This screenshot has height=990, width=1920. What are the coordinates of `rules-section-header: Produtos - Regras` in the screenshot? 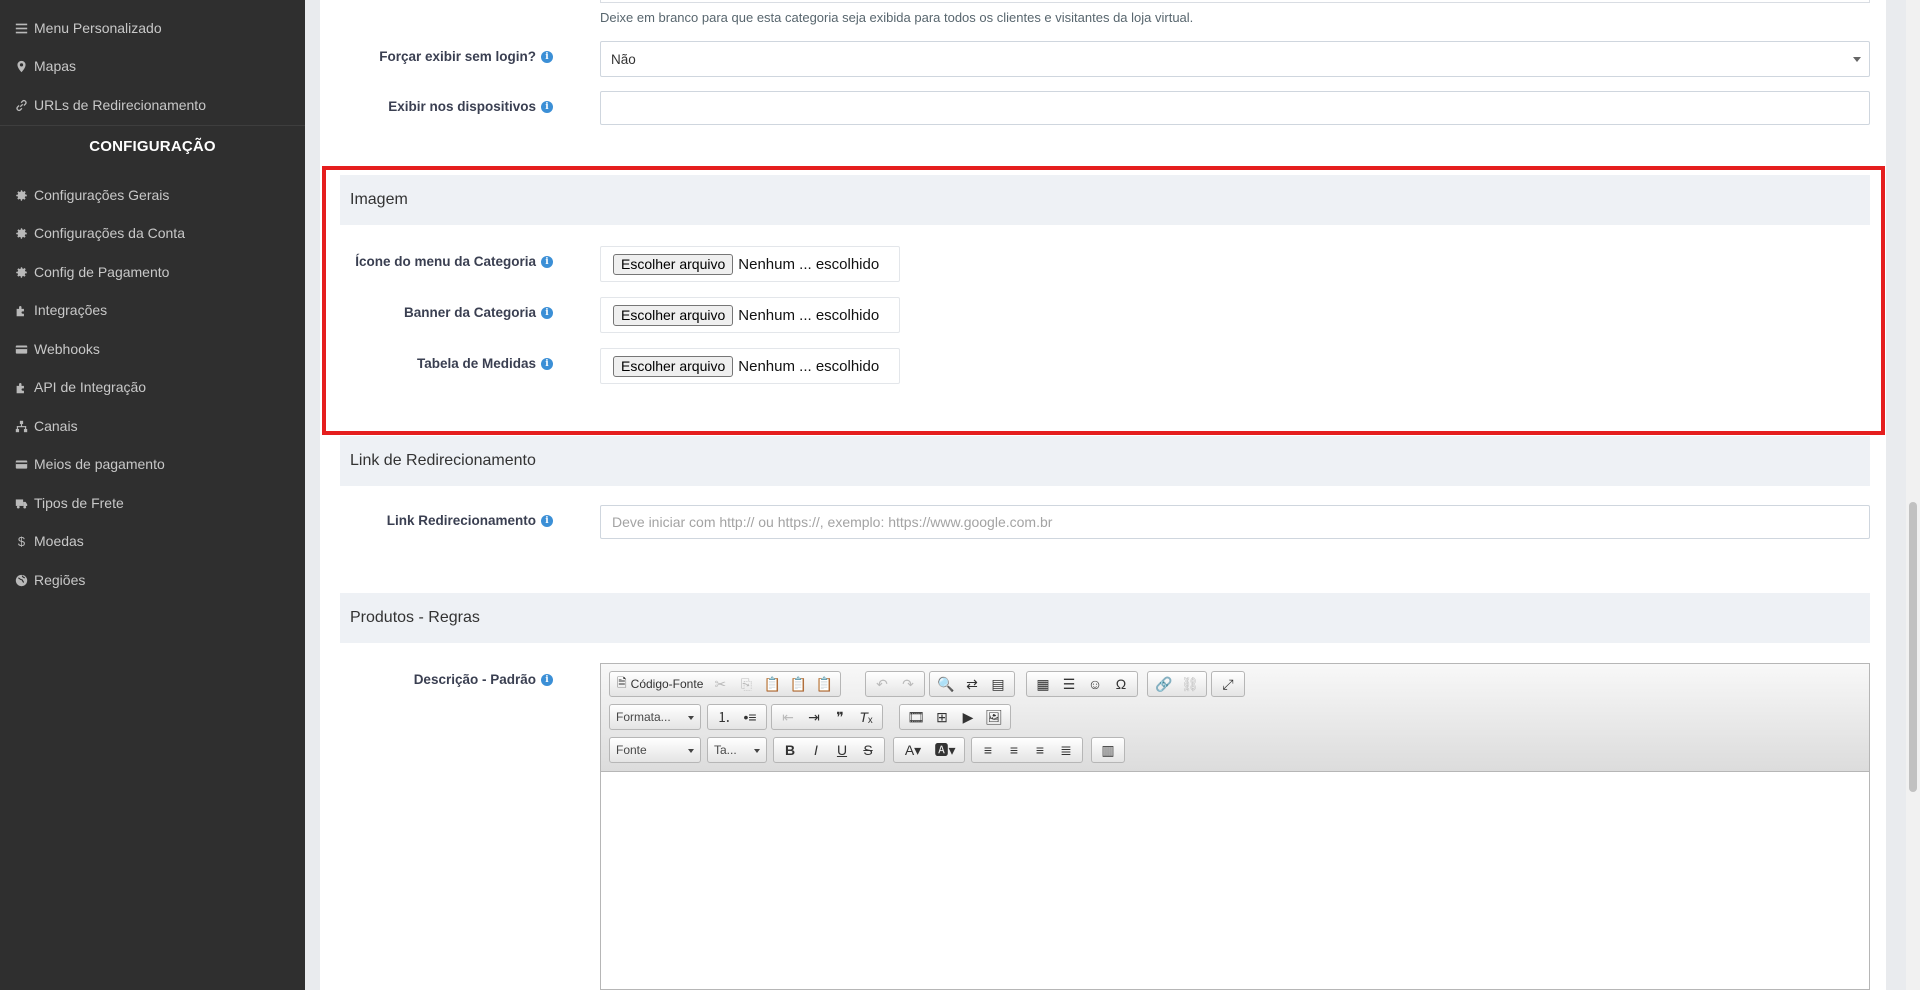 It's located at (1105, 618).